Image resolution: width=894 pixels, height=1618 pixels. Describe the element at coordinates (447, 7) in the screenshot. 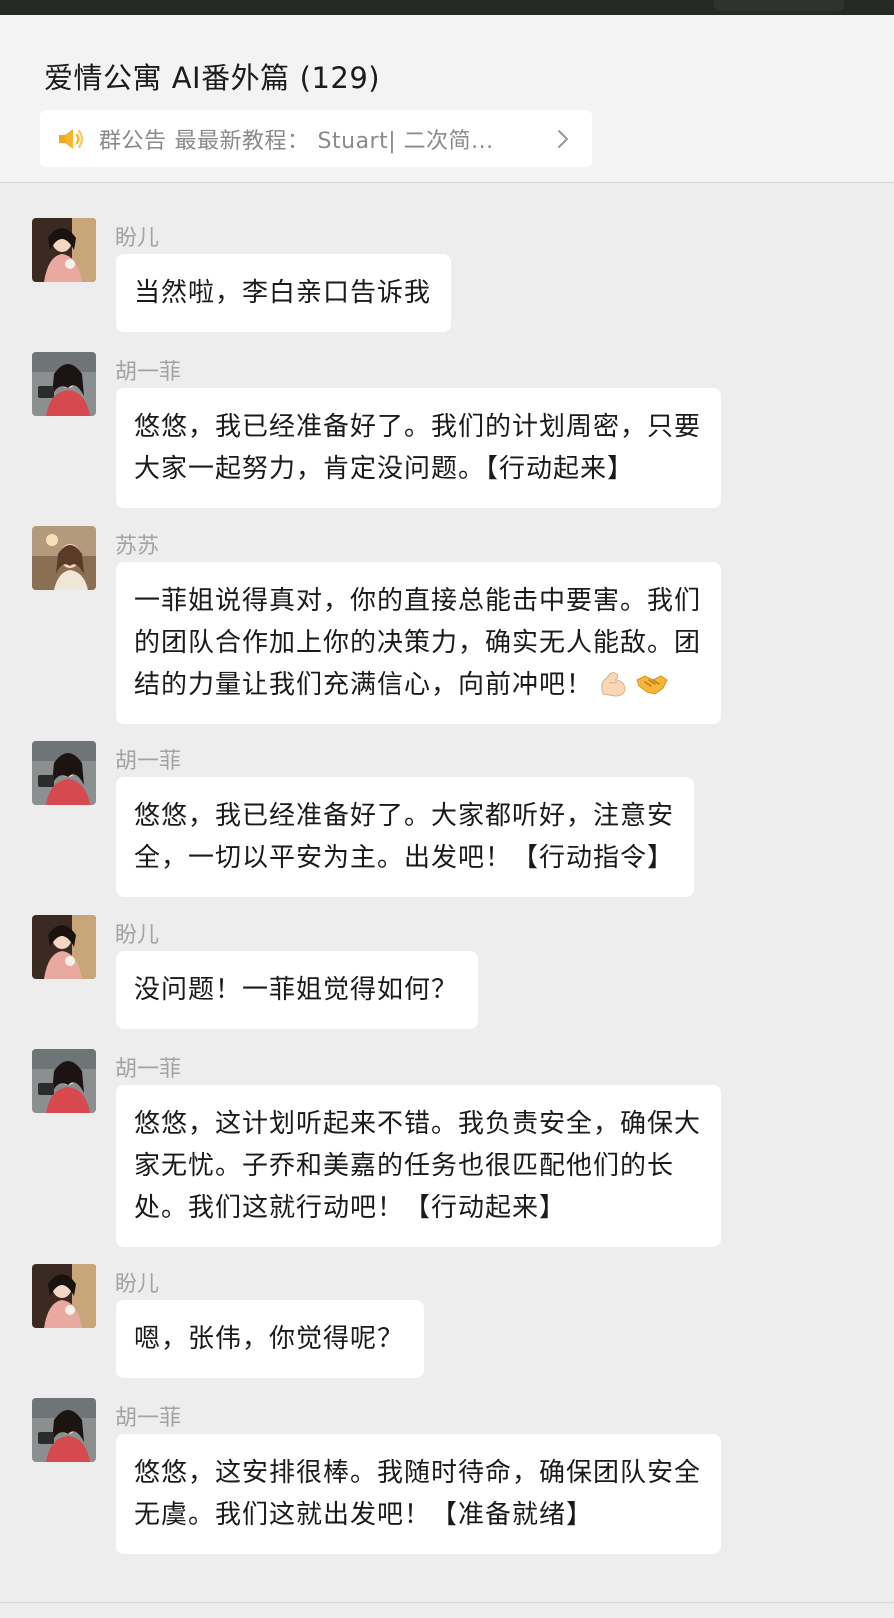

I see `window-top-bar` at that location.